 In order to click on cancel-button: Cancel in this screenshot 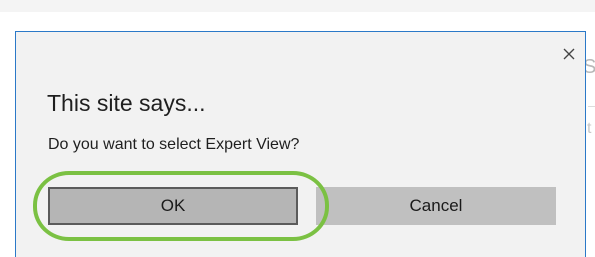, I will do `click(436, 206)`.